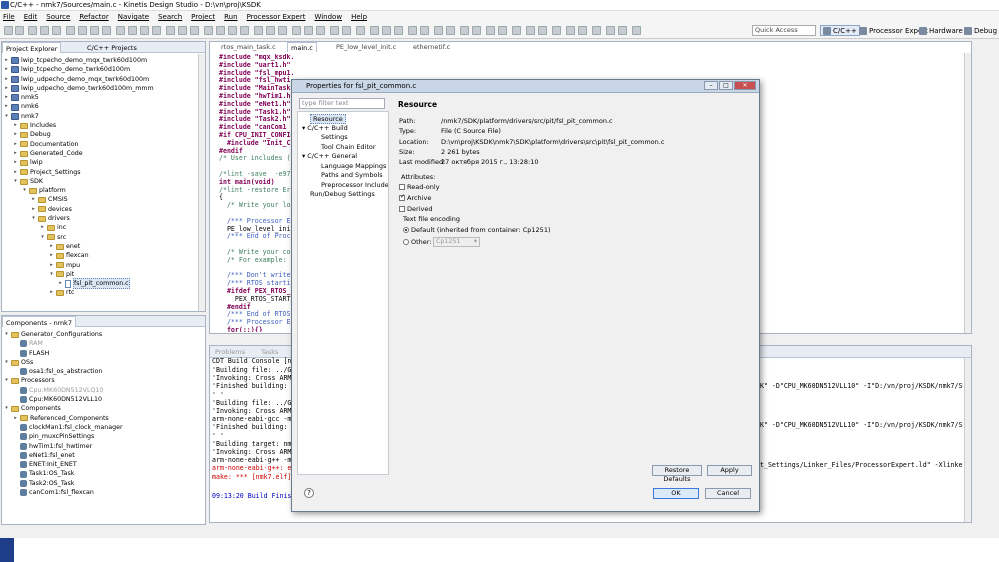  What do you see at coordinates (342, 103) in the screenshot?
I see `filter-input: type filter text` at bounding box center [342, 103].